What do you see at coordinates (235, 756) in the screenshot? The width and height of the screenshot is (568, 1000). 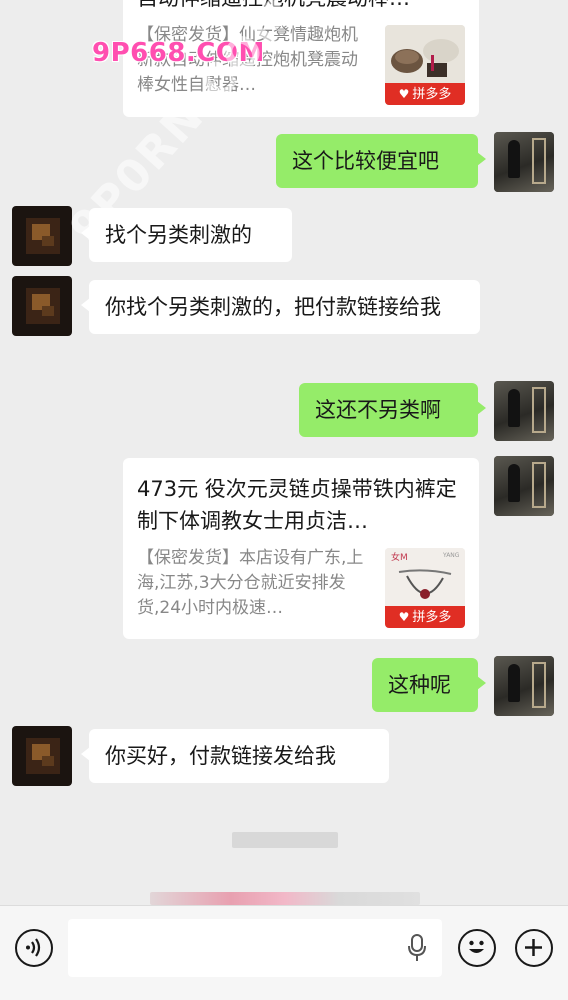 I see `message-bubble-received: 你买好，付款链接发给我` at bounding box center [235, 756].